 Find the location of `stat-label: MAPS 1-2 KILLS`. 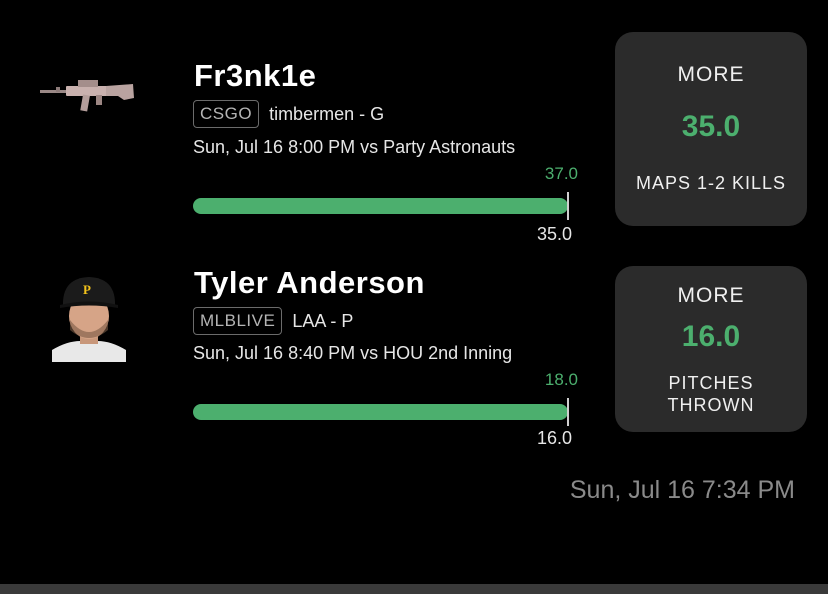

stat-label: MAPS 1-2 KILLS is located at coordinates (711, 183).